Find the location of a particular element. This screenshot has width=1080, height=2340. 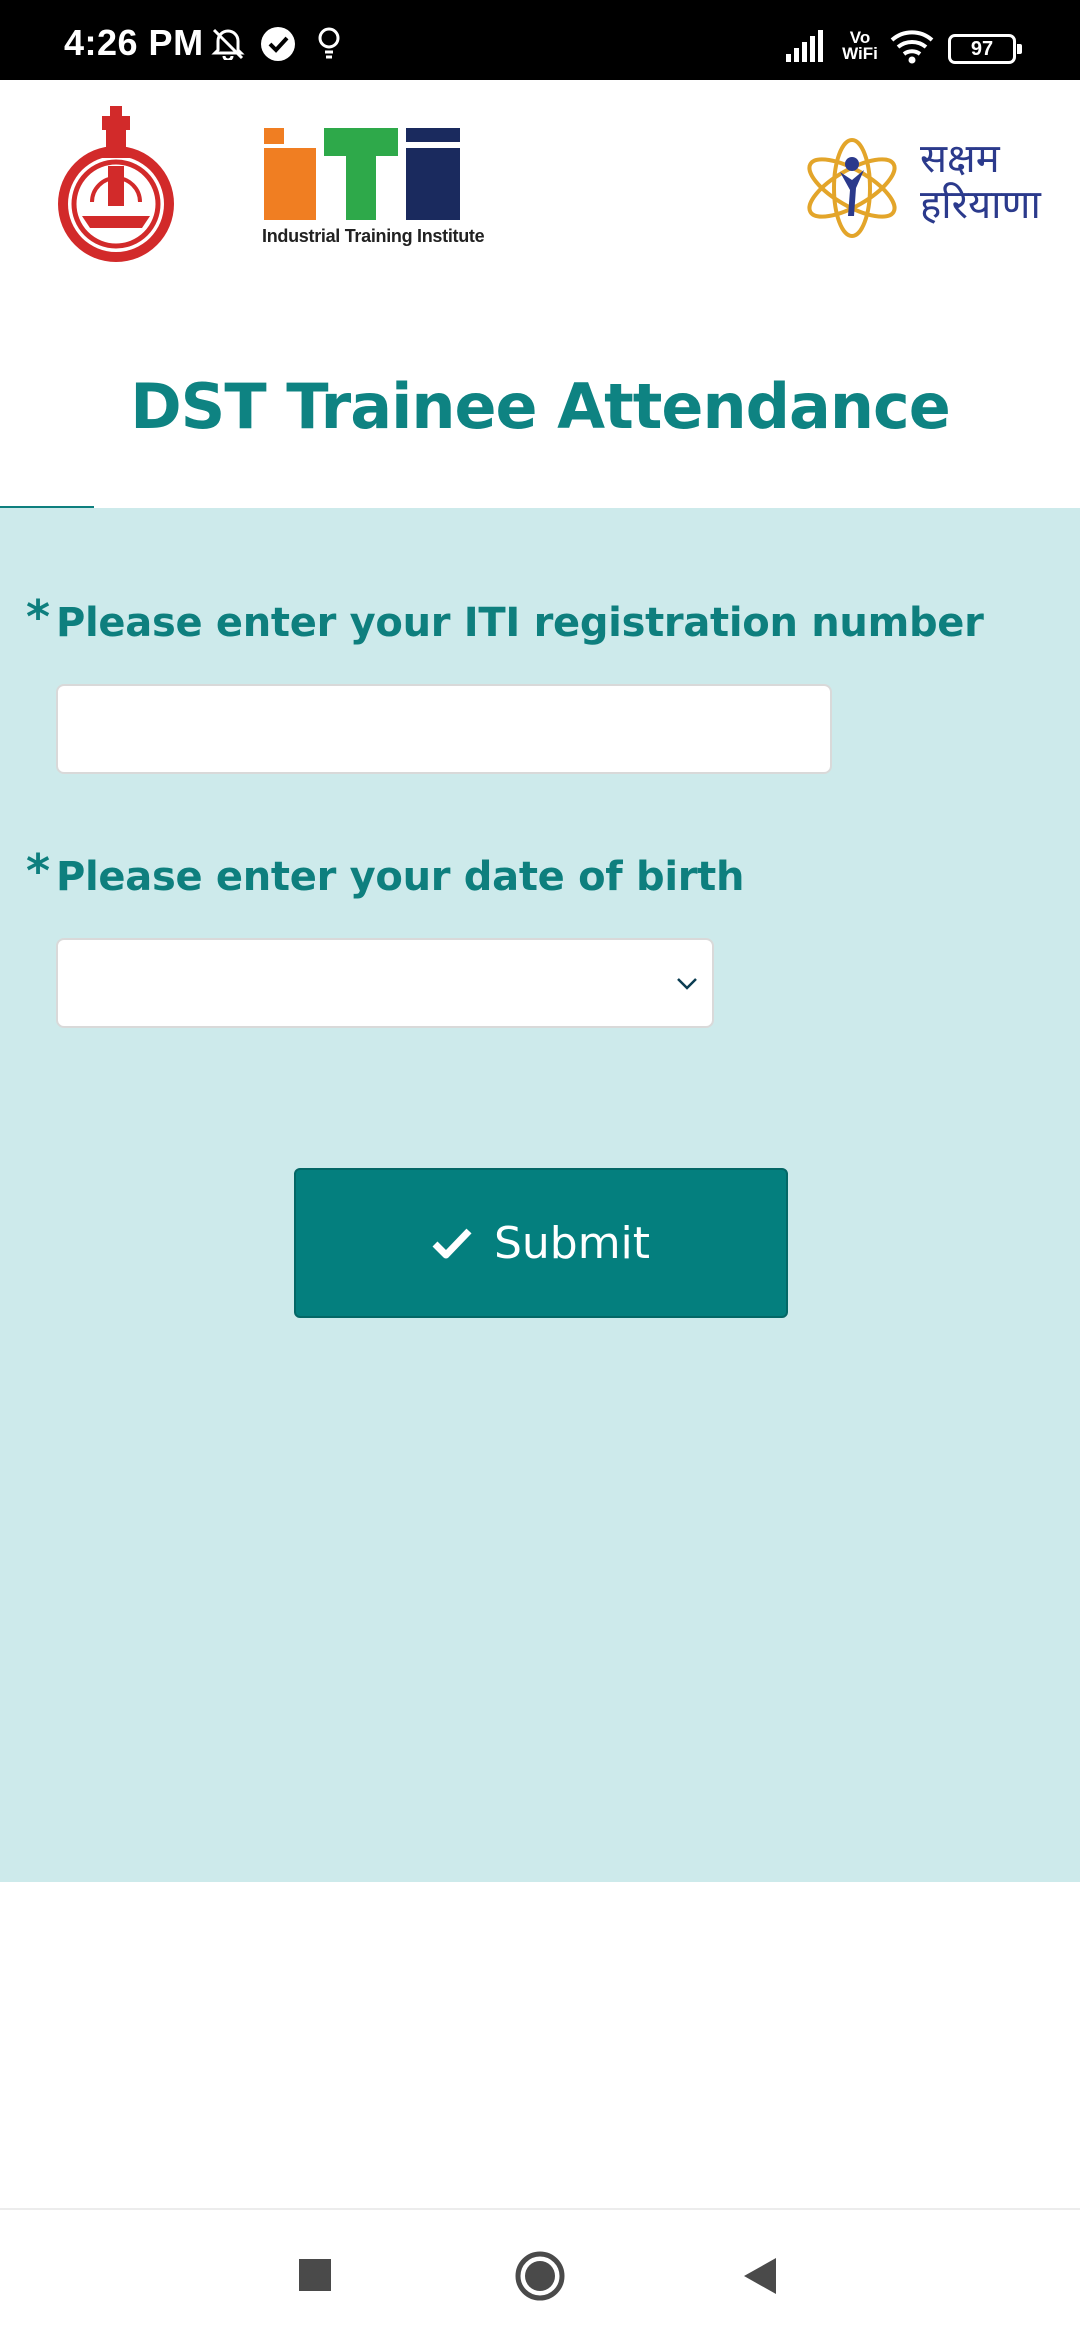

check-icon is located at coordinates (452, 1243).